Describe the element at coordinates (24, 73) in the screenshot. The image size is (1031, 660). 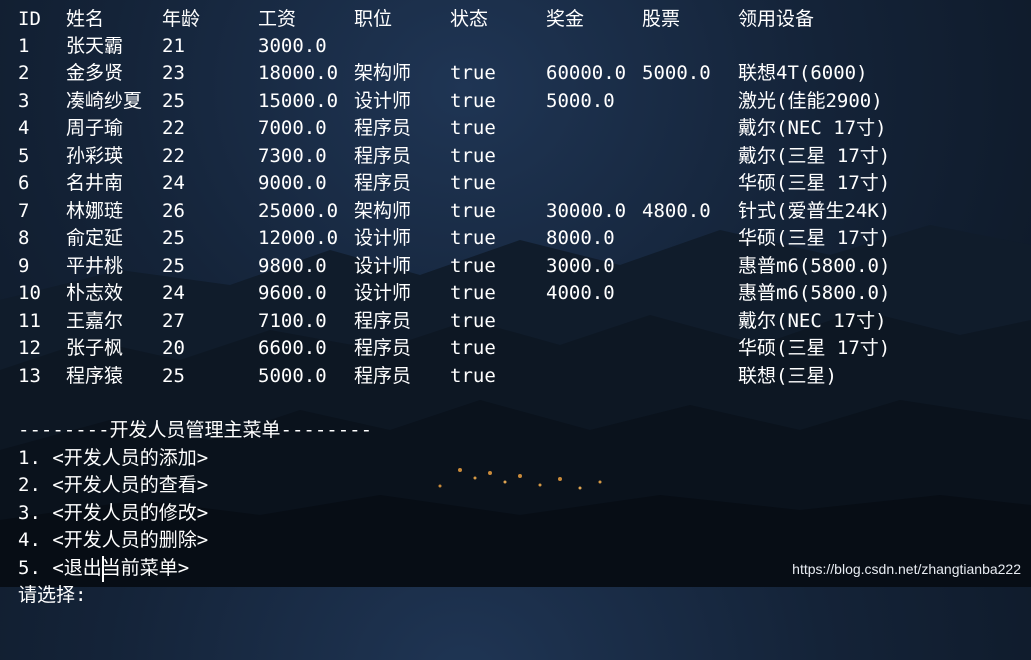
I see `cell-id: 2` at that location.